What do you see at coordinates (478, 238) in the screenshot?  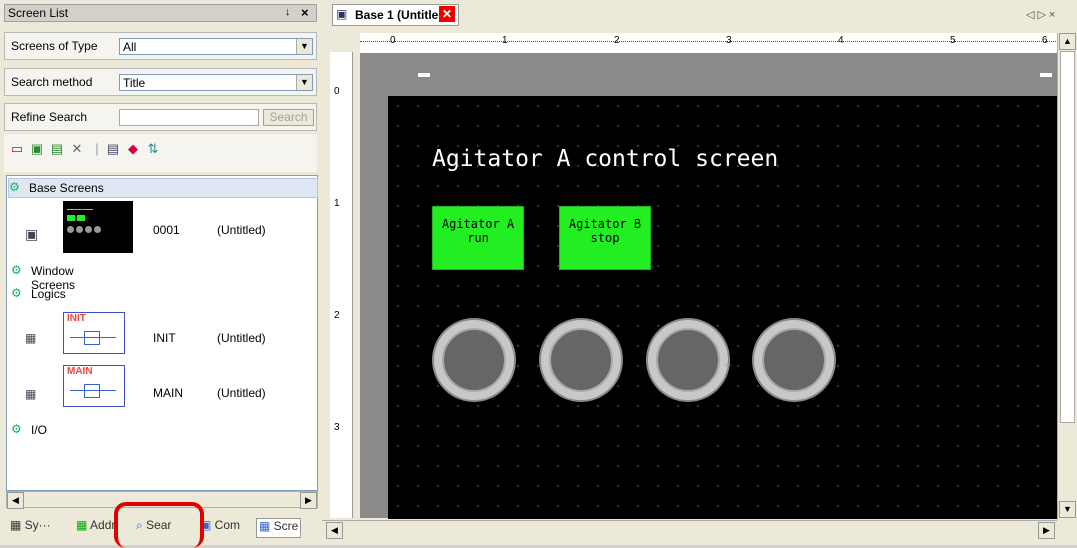 I see `switch-agitator-a: Agitator A run` at bounding box center [478, 238].